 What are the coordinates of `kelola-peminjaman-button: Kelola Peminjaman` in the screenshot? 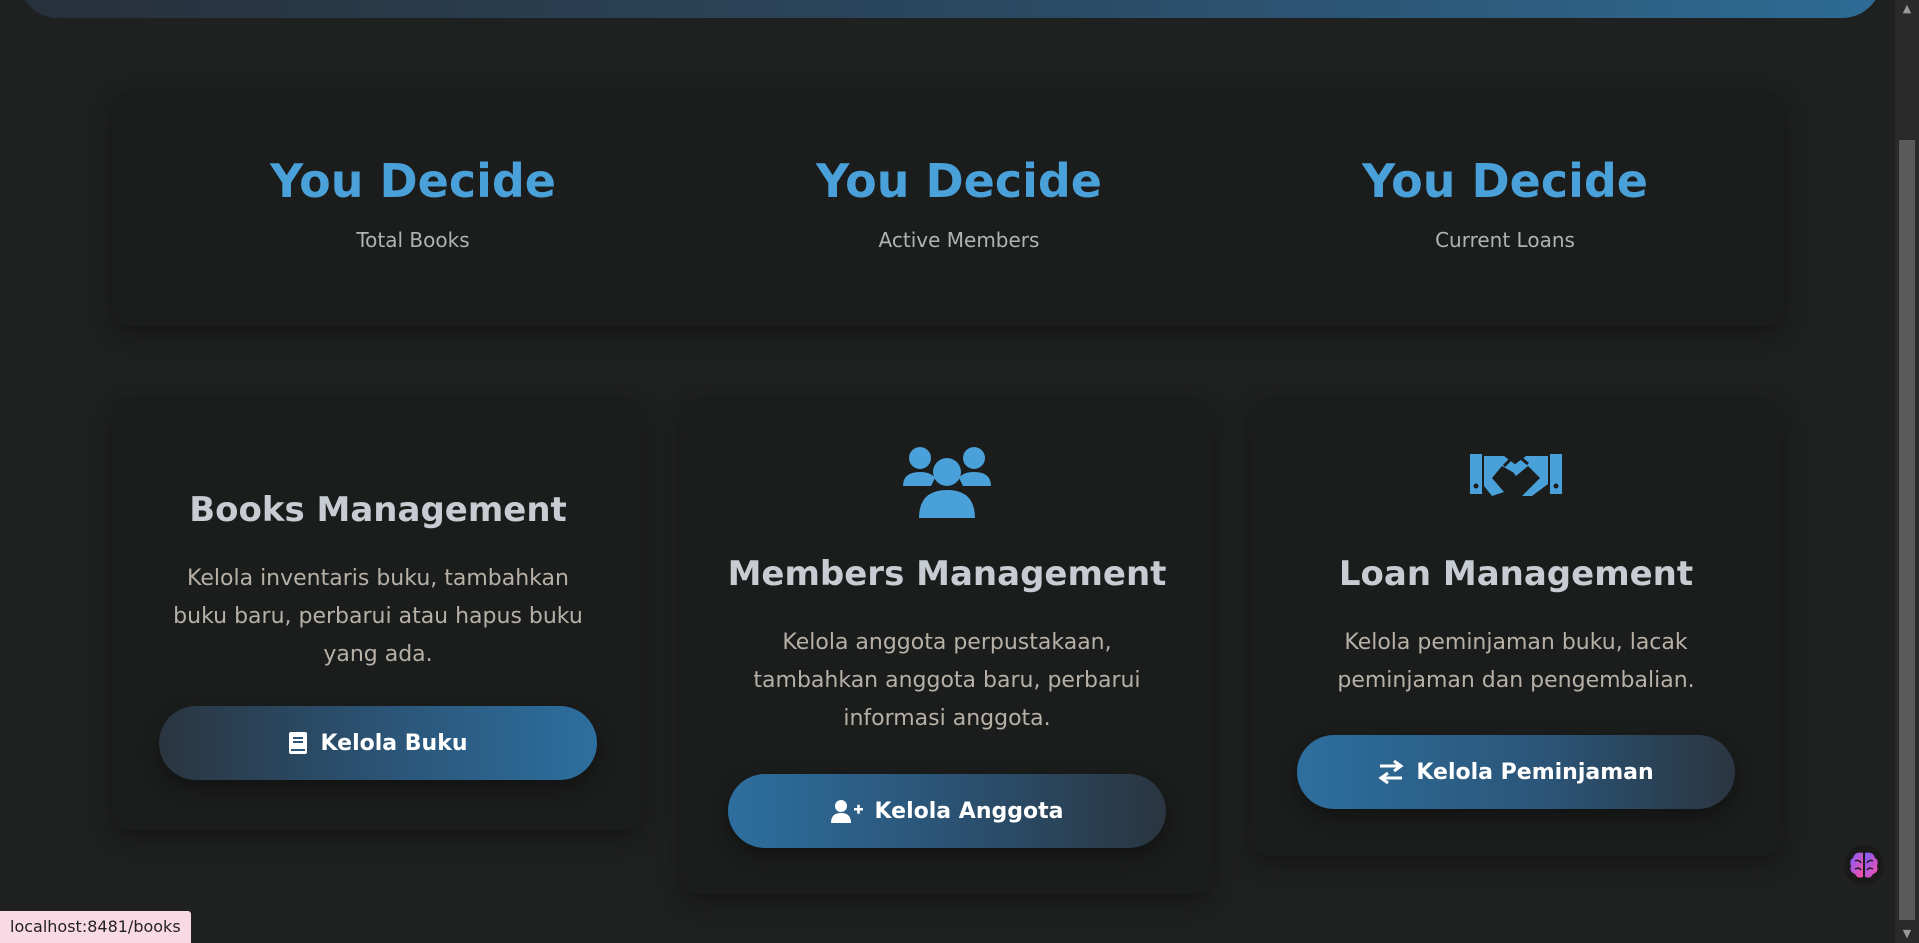 It's located at (1516, 772).